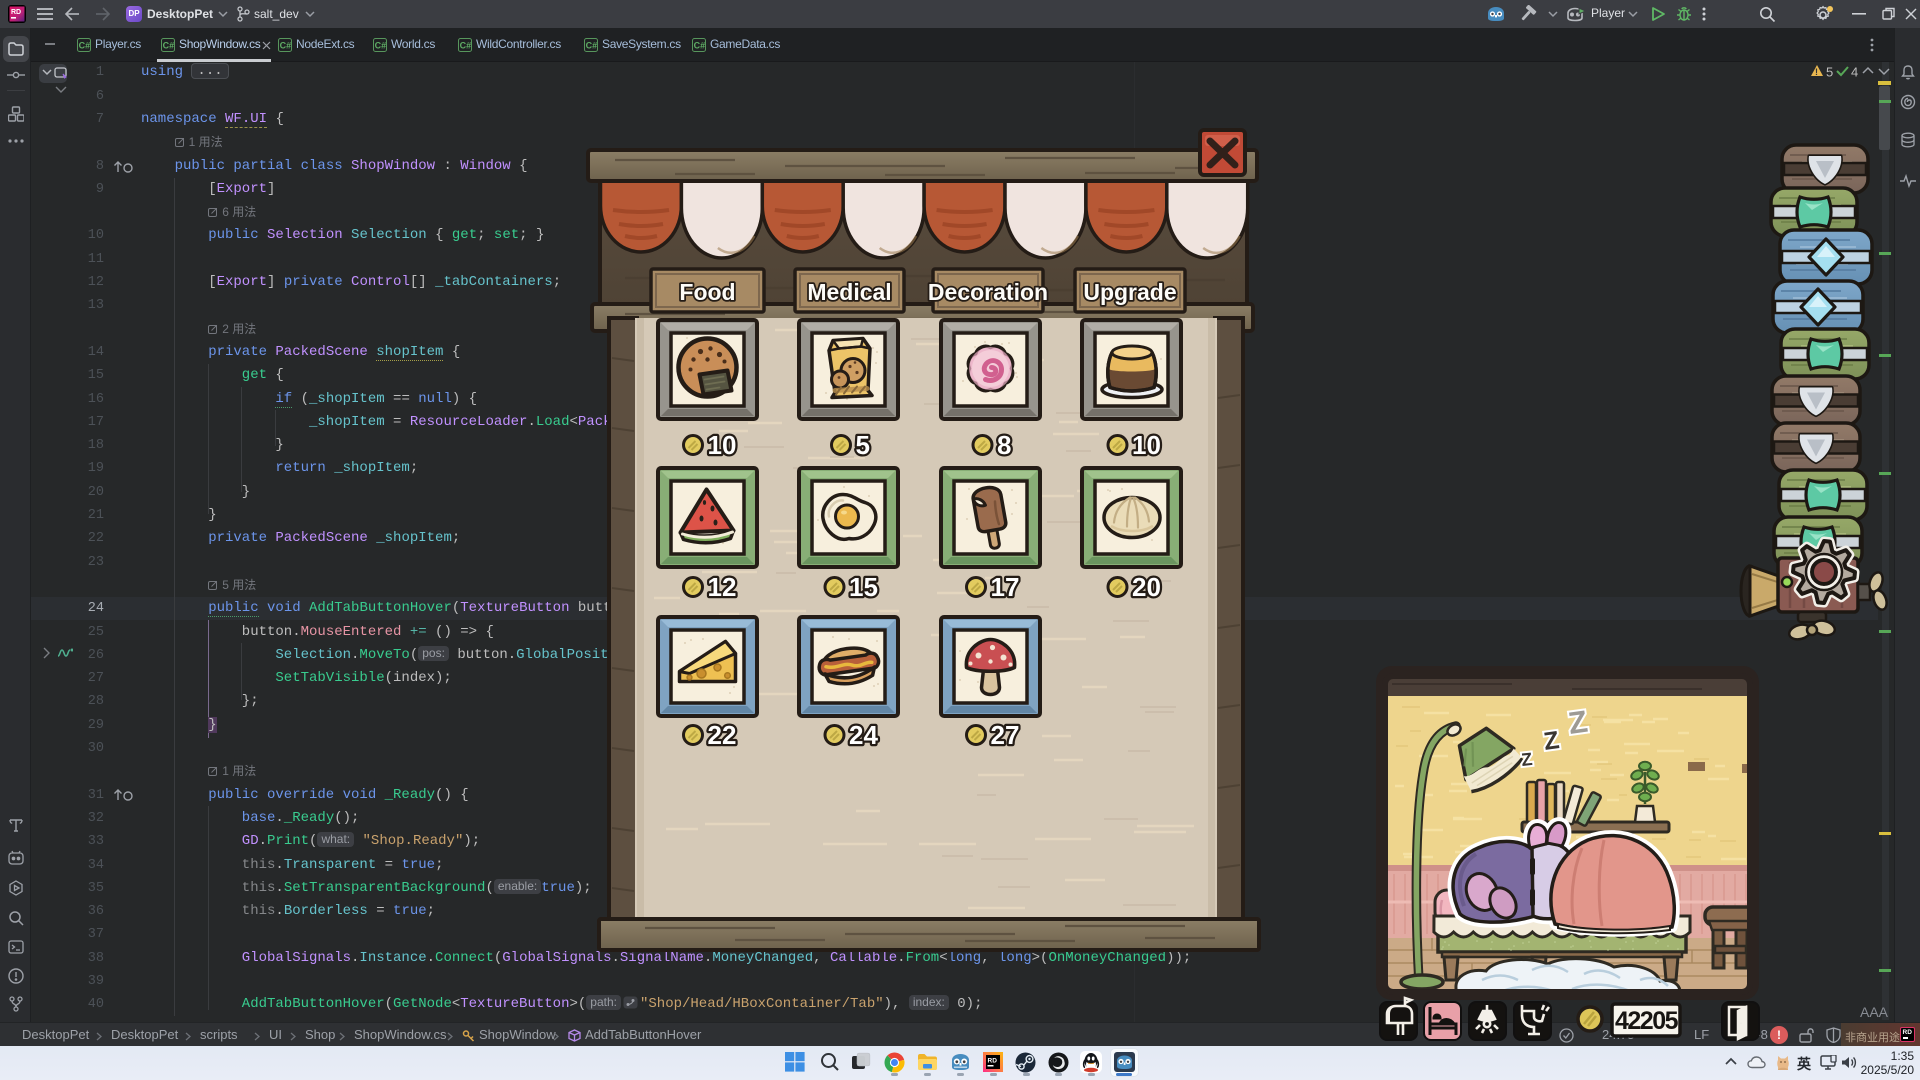 Image resolution: width=1920 pixels, height=1080 pixels. I want to click on svg-text: 22, so click(722, 735).